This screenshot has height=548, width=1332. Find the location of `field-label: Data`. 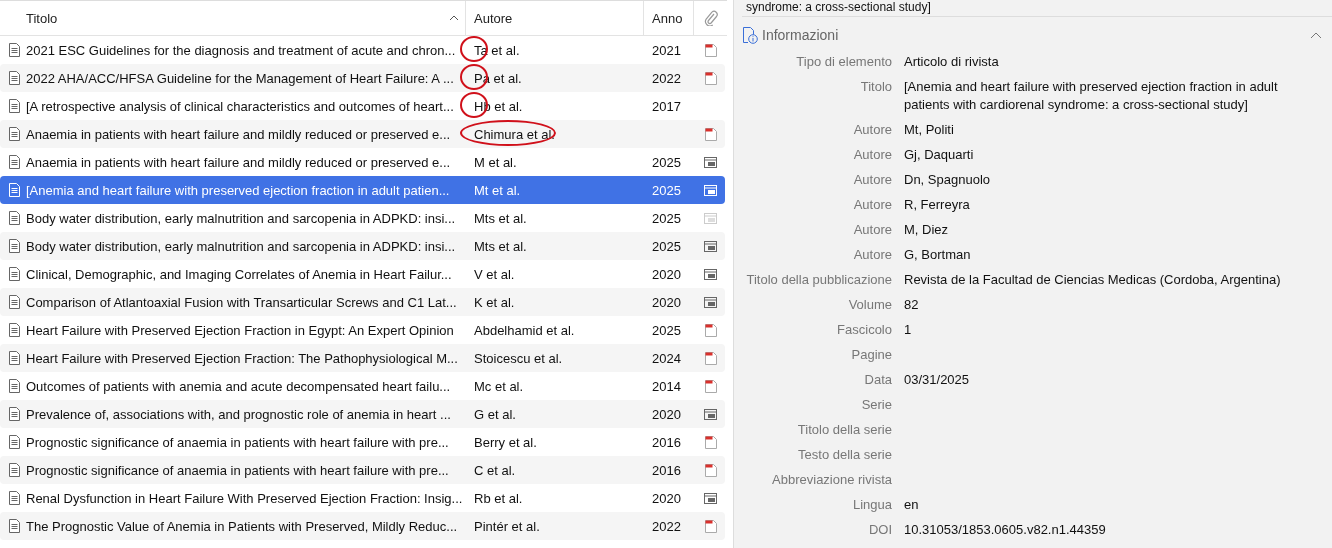

field-label: Data is located at coordinates (878, 379).